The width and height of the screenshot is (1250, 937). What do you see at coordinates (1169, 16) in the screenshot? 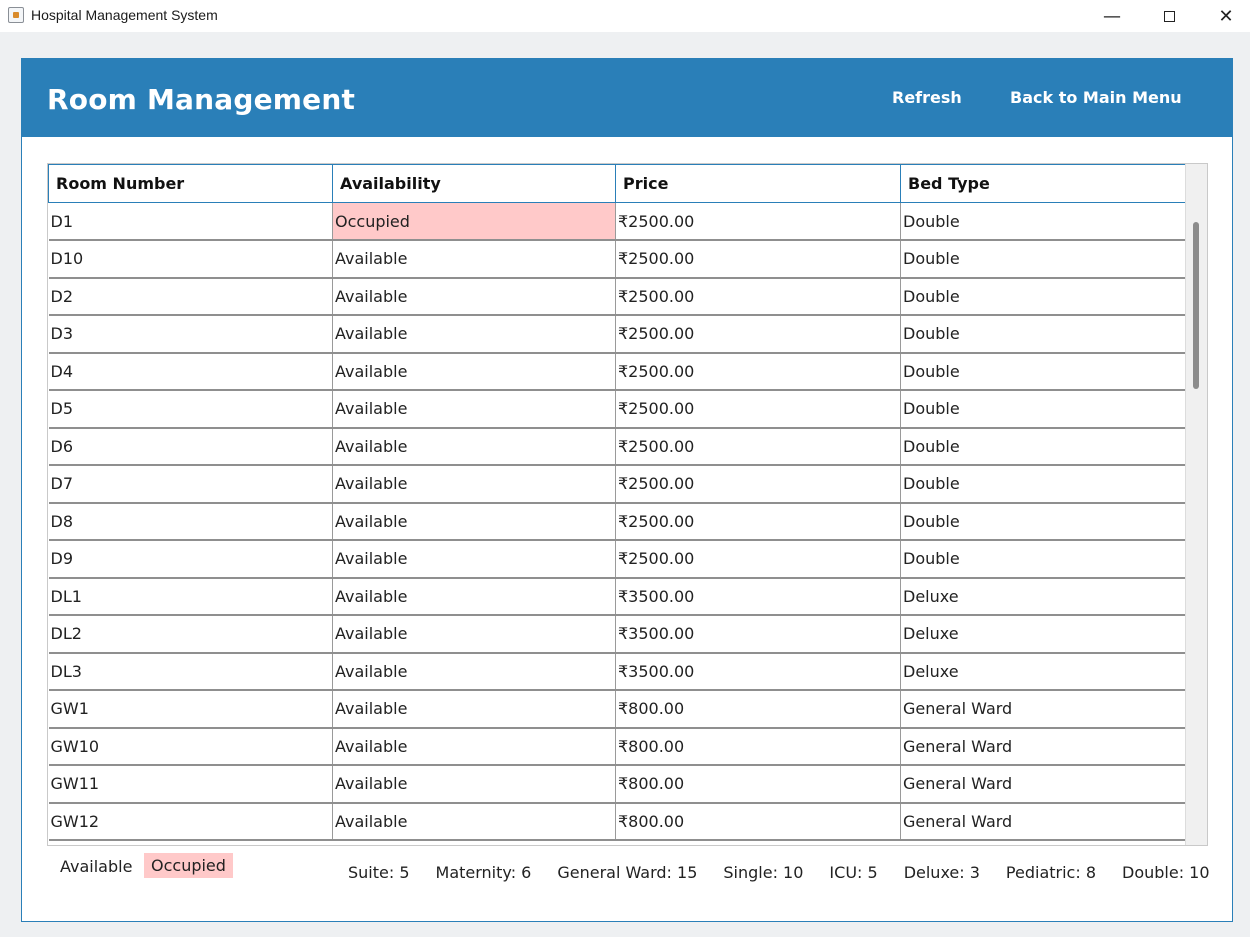
I see `maximize-button` at bounding box center [1169, 16].